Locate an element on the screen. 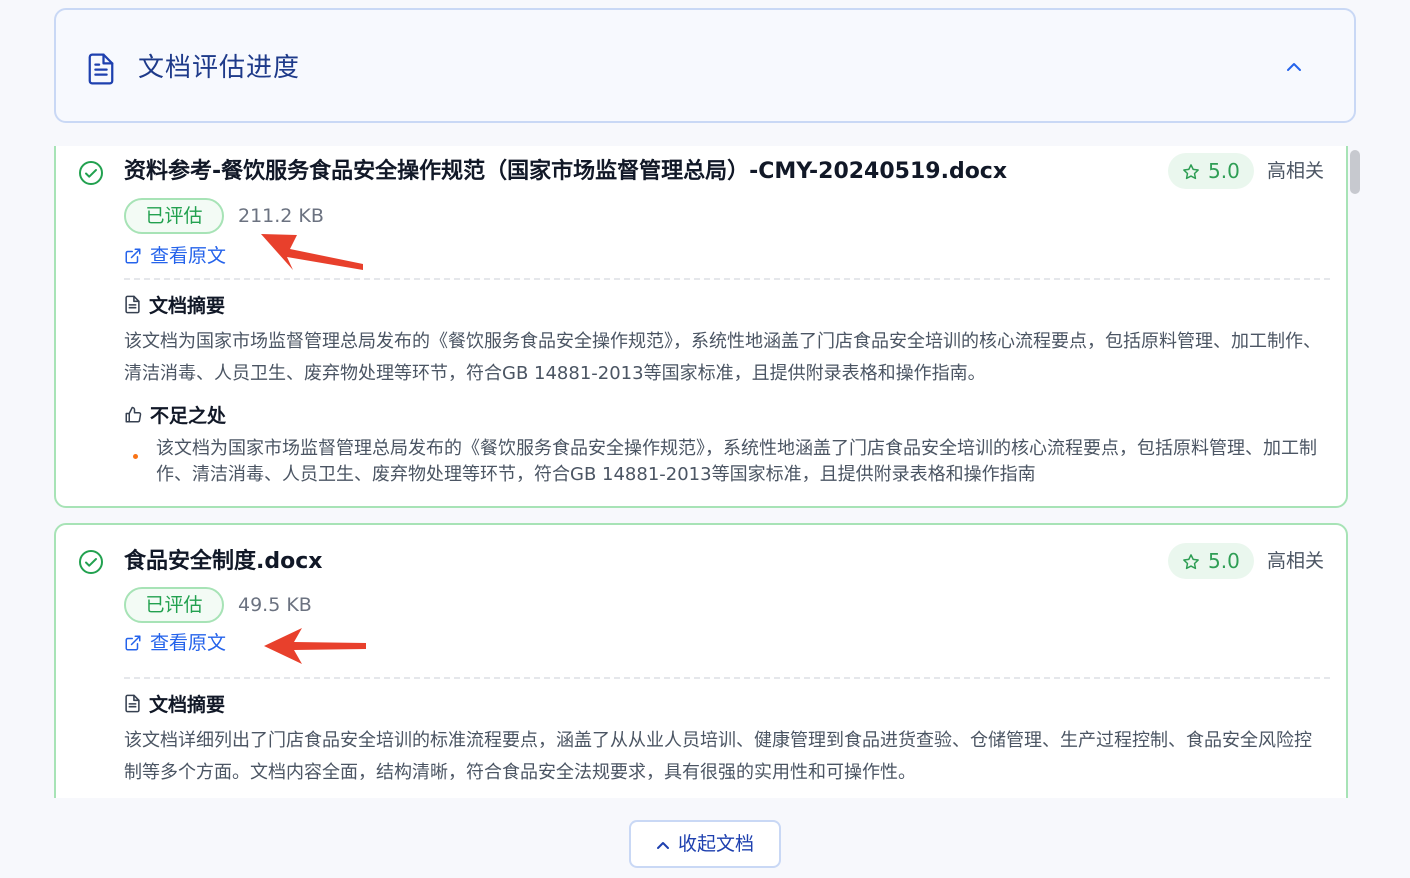  document-filename: 食品安全制度.docx is located at coordinates (223, 561).